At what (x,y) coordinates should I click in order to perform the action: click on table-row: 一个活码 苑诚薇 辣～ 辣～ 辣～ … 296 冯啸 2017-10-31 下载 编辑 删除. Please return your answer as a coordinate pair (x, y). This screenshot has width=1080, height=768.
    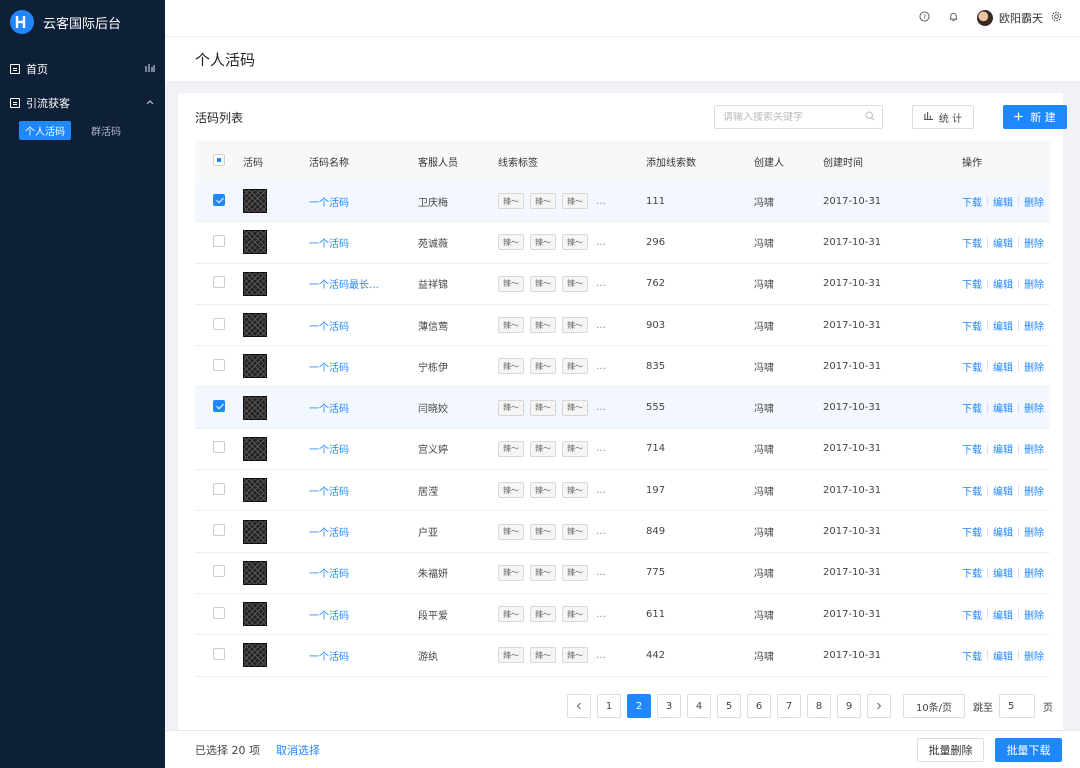
    Looking at the image, I should click on (622, 243).